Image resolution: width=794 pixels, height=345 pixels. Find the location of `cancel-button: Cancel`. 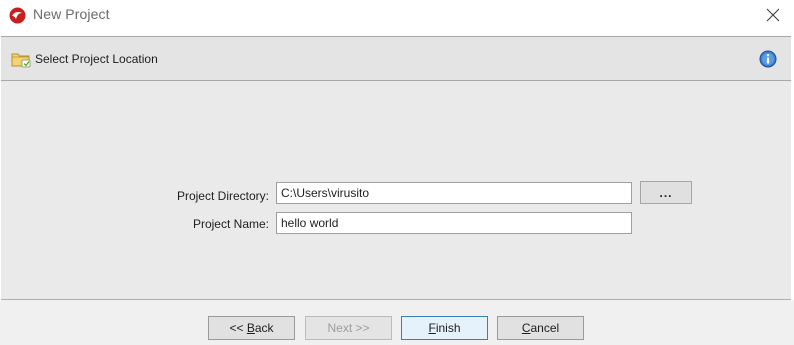

cancel-button: Cancel is located at coordinates (540, 328).